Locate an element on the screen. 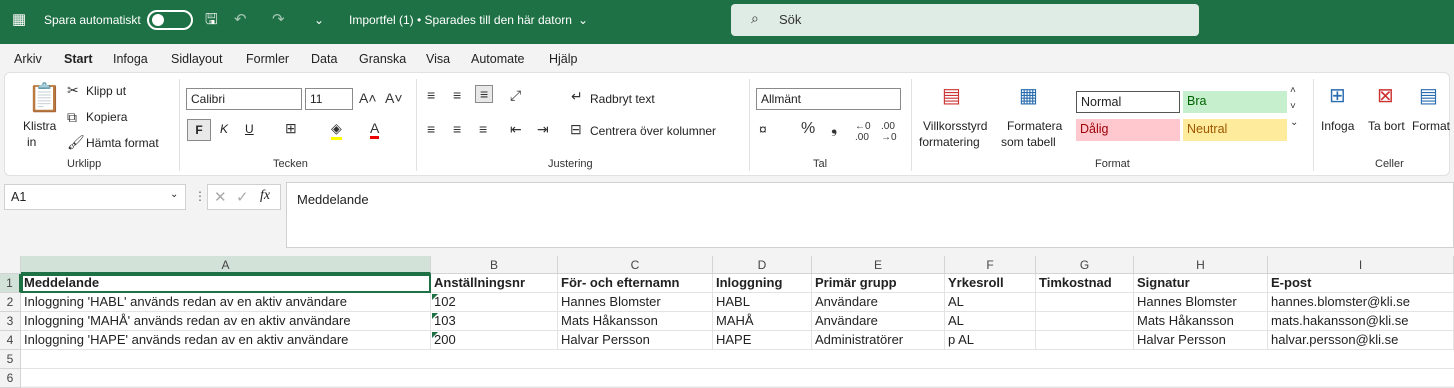  undo-icon: ↶ is located at coordinates (240, 20).